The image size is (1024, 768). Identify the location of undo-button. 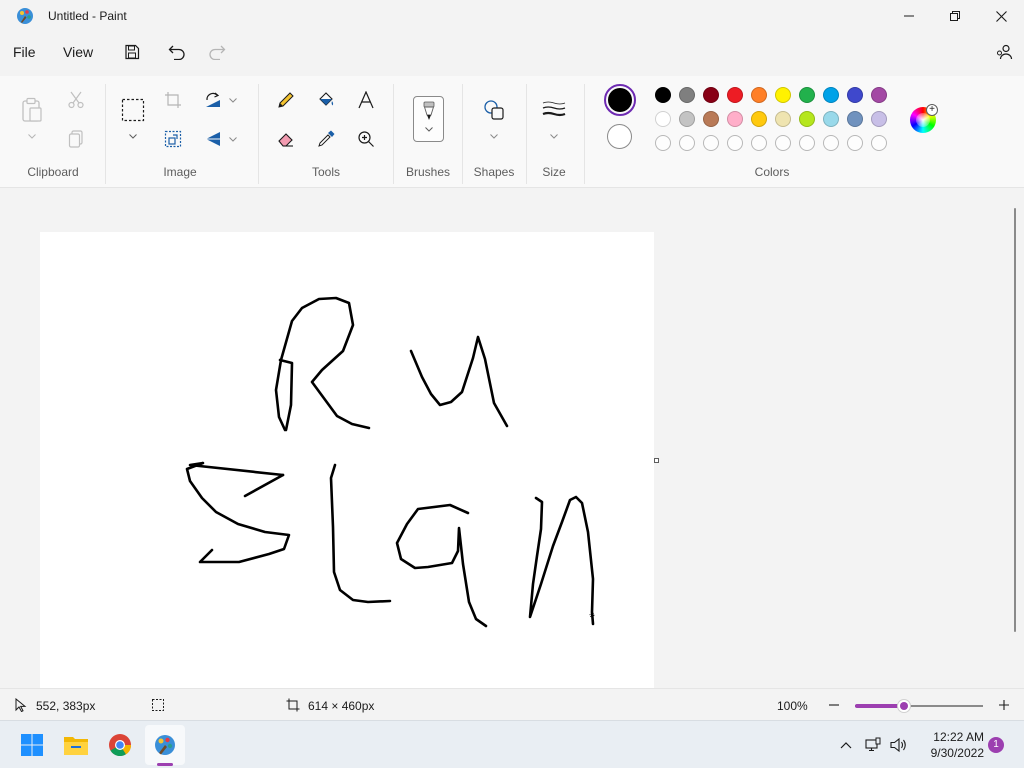
(177, 52).